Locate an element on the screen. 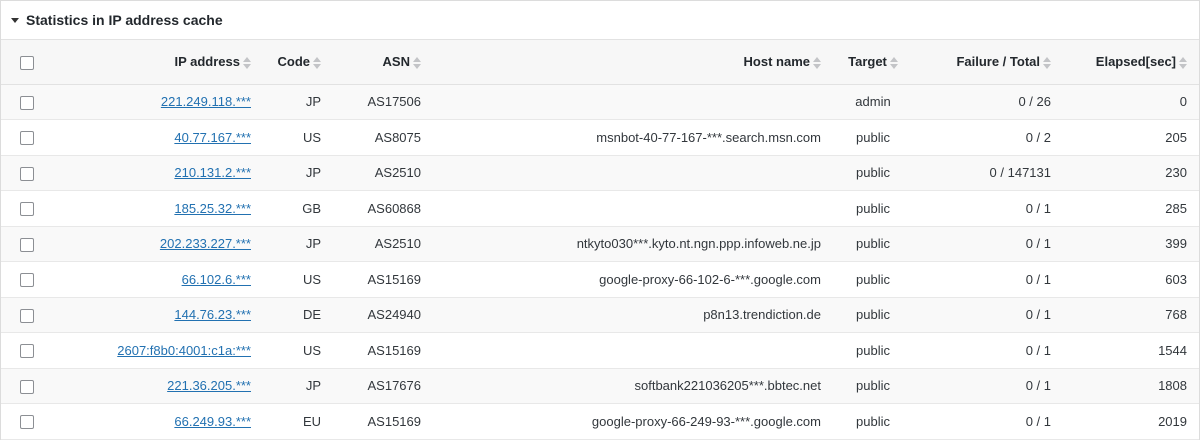 The image size is (1200, 440). failure-cell: 0 / 2 is located at coordinates (1038, 137).